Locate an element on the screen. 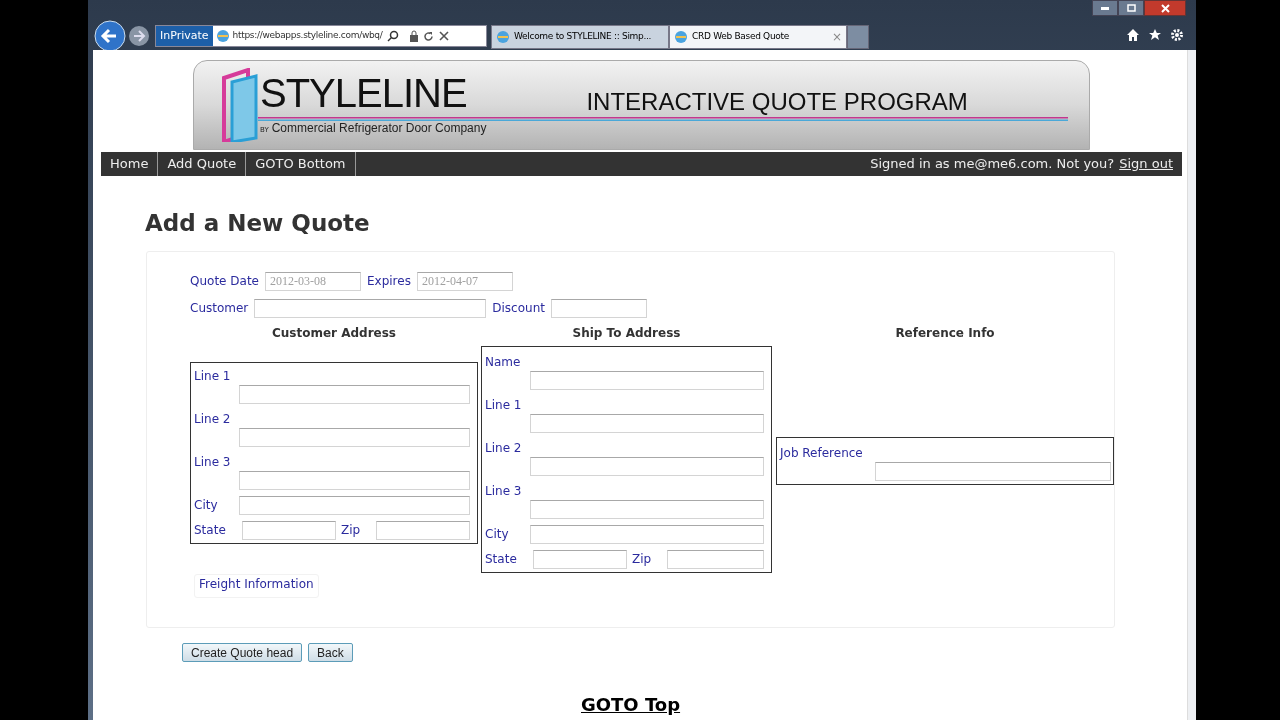  settings-icon is located at coordinates (1177, 35).